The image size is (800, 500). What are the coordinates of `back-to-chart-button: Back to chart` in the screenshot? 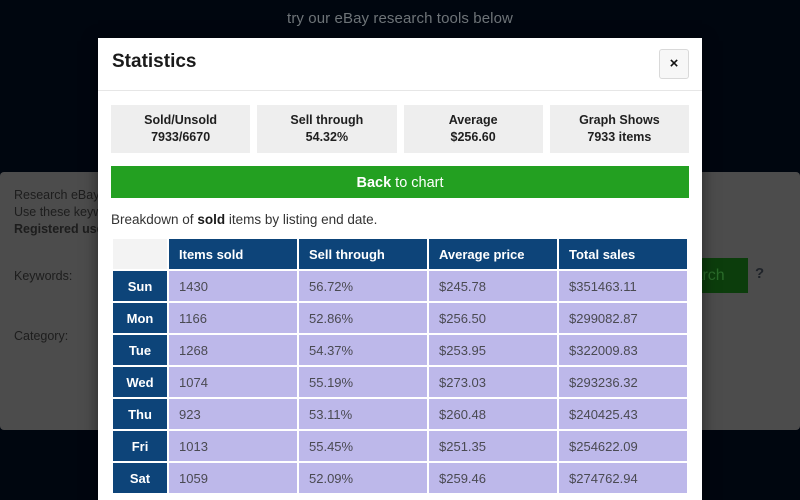 It's located at (400, 182).